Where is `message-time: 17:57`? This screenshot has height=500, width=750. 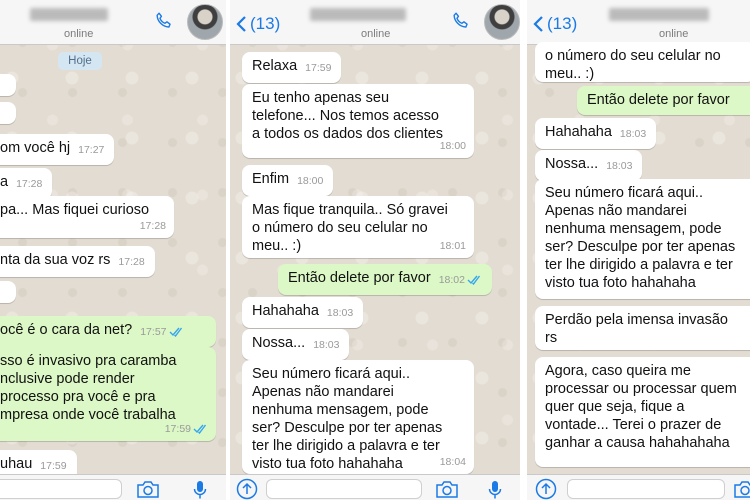 message-time: 17:57 is located at coordinates (153, 332).